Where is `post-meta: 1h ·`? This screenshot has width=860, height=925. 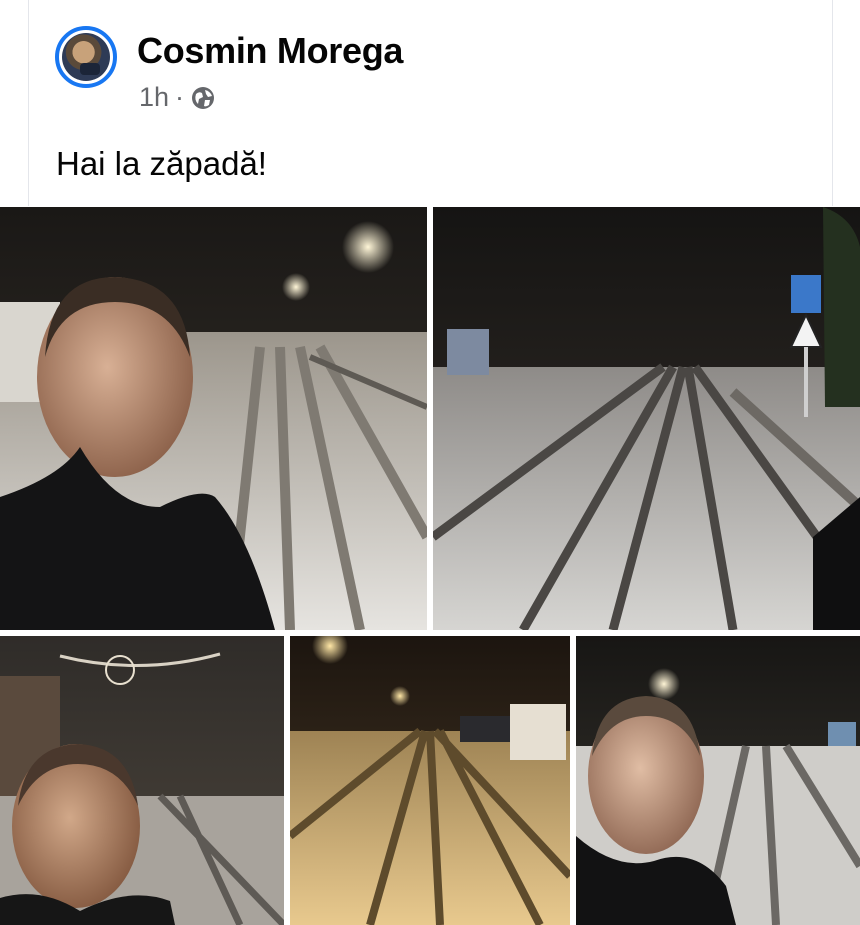
post-meta: 1h · is located at coordinates (177, 97).